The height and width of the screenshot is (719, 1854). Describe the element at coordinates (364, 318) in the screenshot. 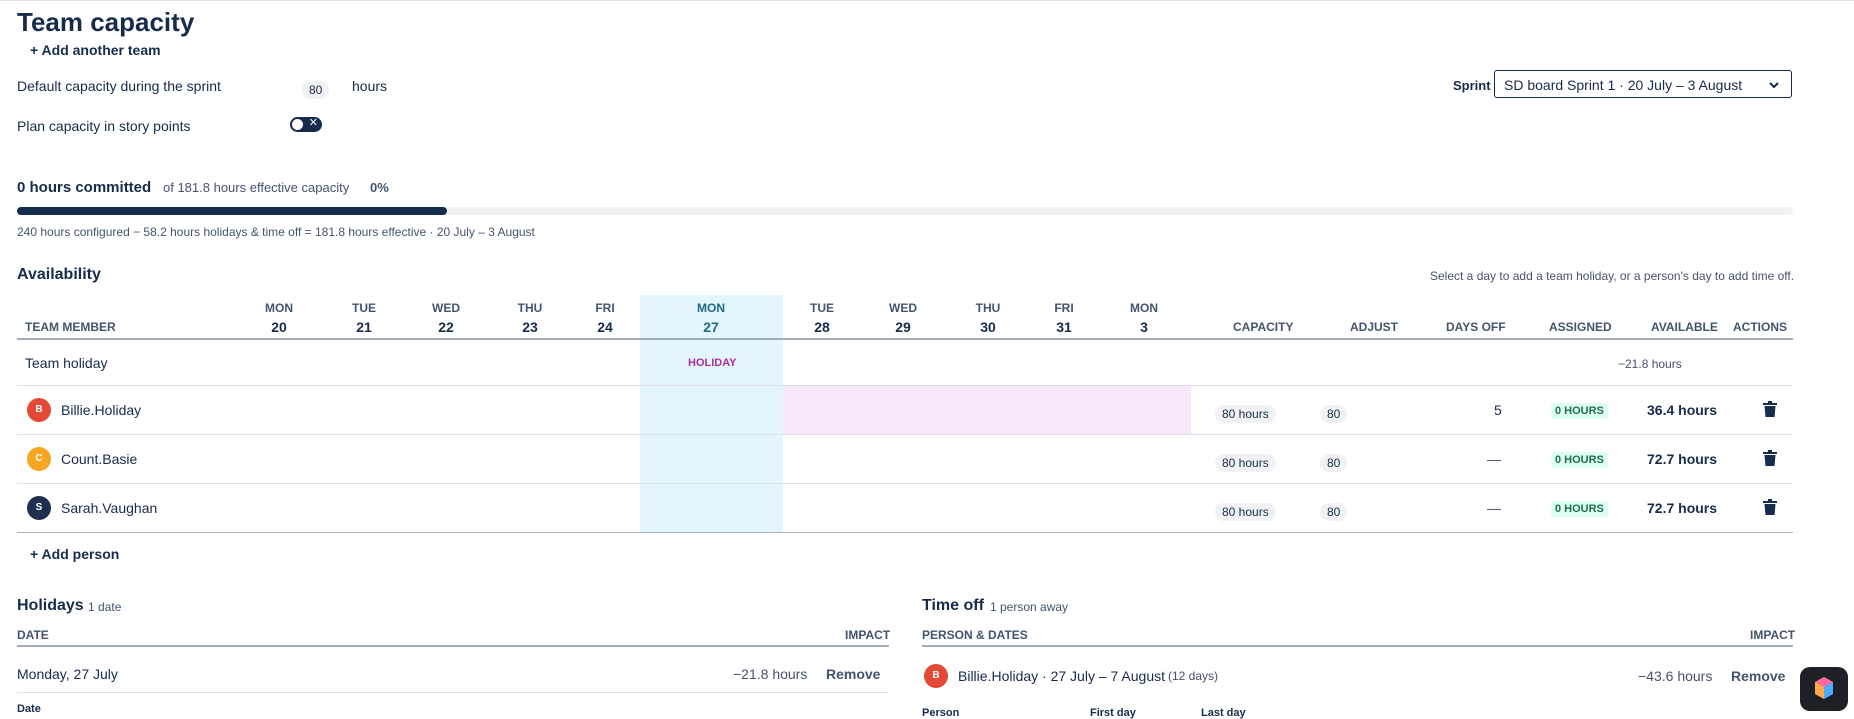

I see `day-header: TUE 21` at that location.